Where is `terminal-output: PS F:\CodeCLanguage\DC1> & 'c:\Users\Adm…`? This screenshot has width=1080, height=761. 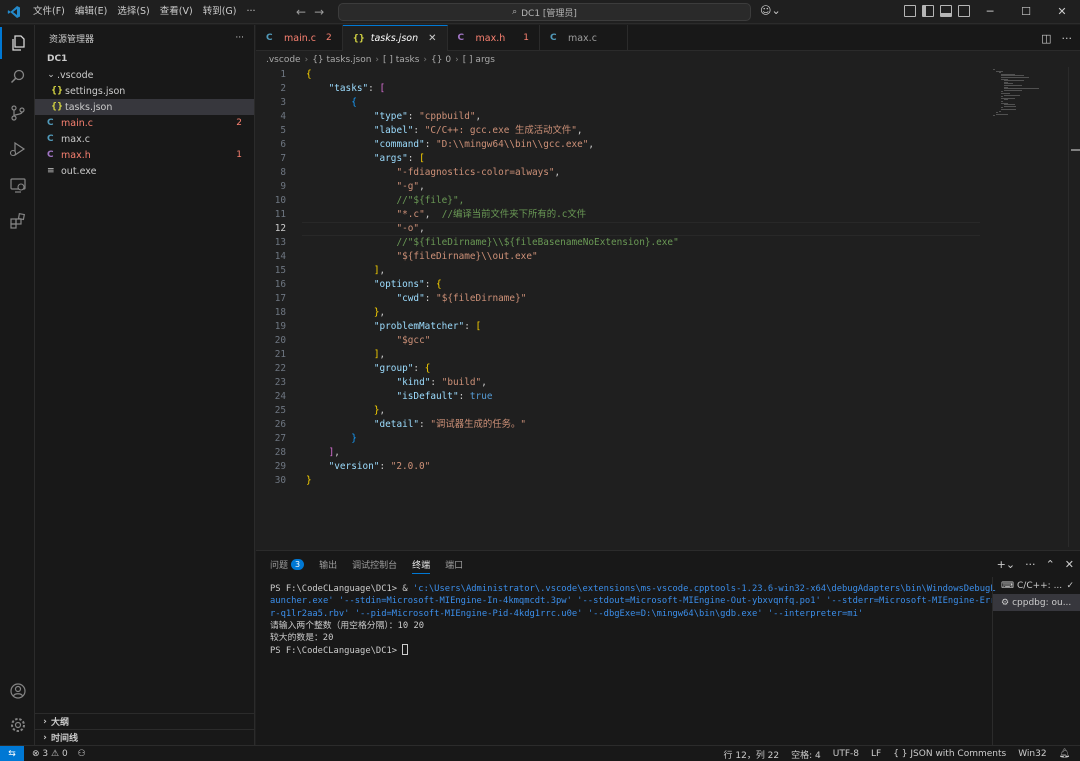 terminal-output: PS F:\CodeCLanguage\DC1> & 'c:\Users\Adm… is located at coordinates (635, 620).